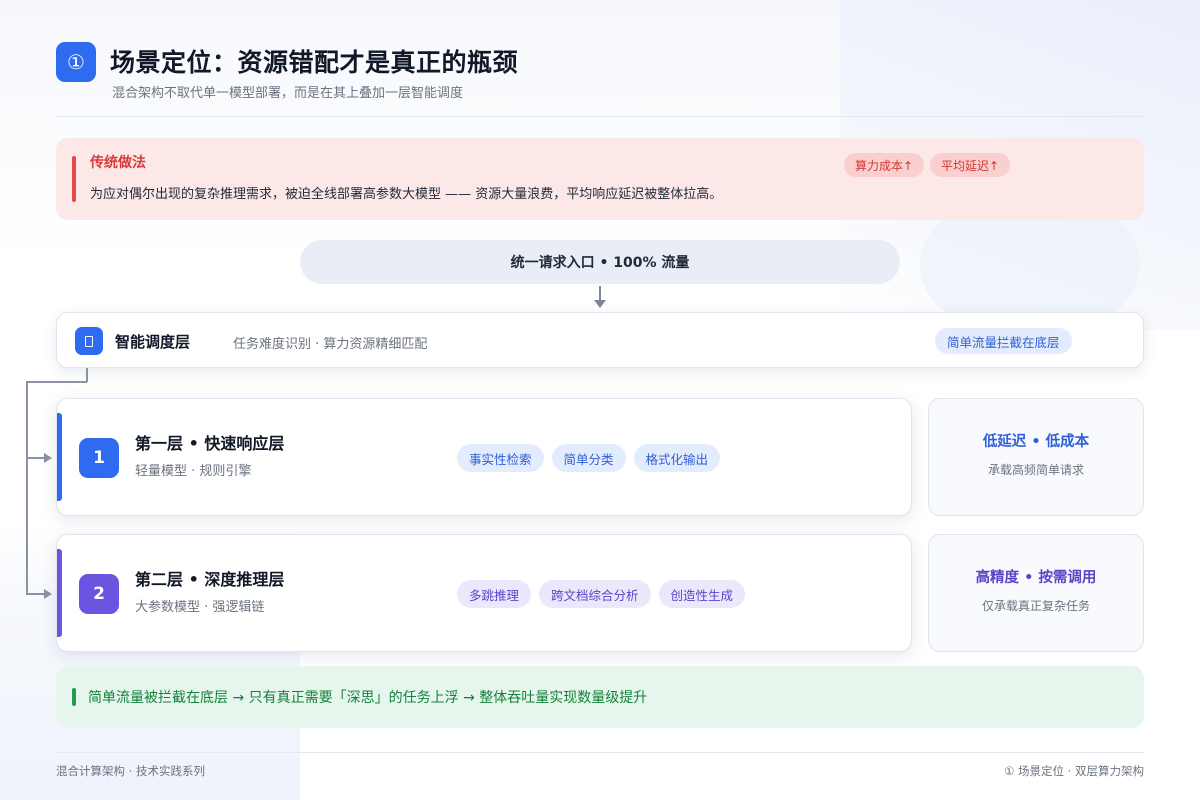  I want to click on page-subtitle: 混合架构不取代单一模型部署，而是在其上叠加一层智能调度, so click(288, 93).